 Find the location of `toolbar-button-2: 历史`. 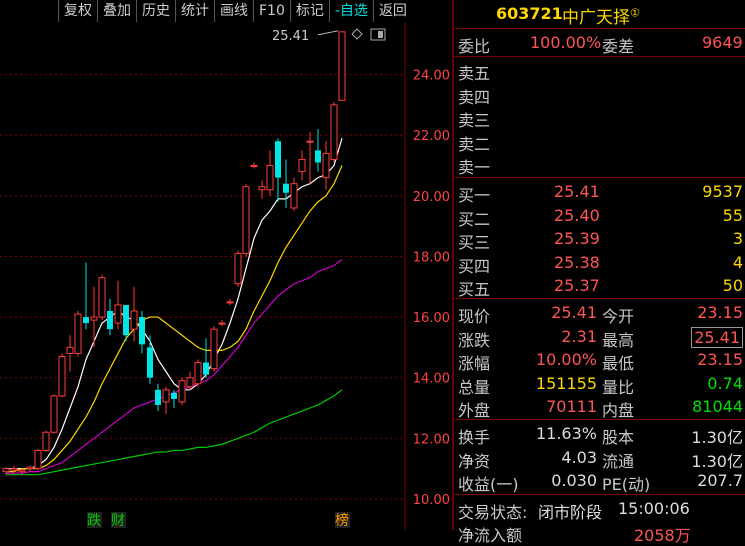

toolbar-button-2: 历史 is located at coordinates (155, 11).